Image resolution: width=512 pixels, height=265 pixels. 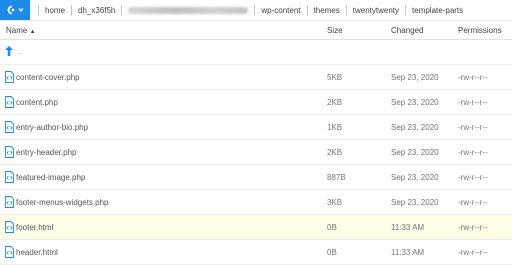 I want to click on file-size: 887B, so click(x=336, y=177).